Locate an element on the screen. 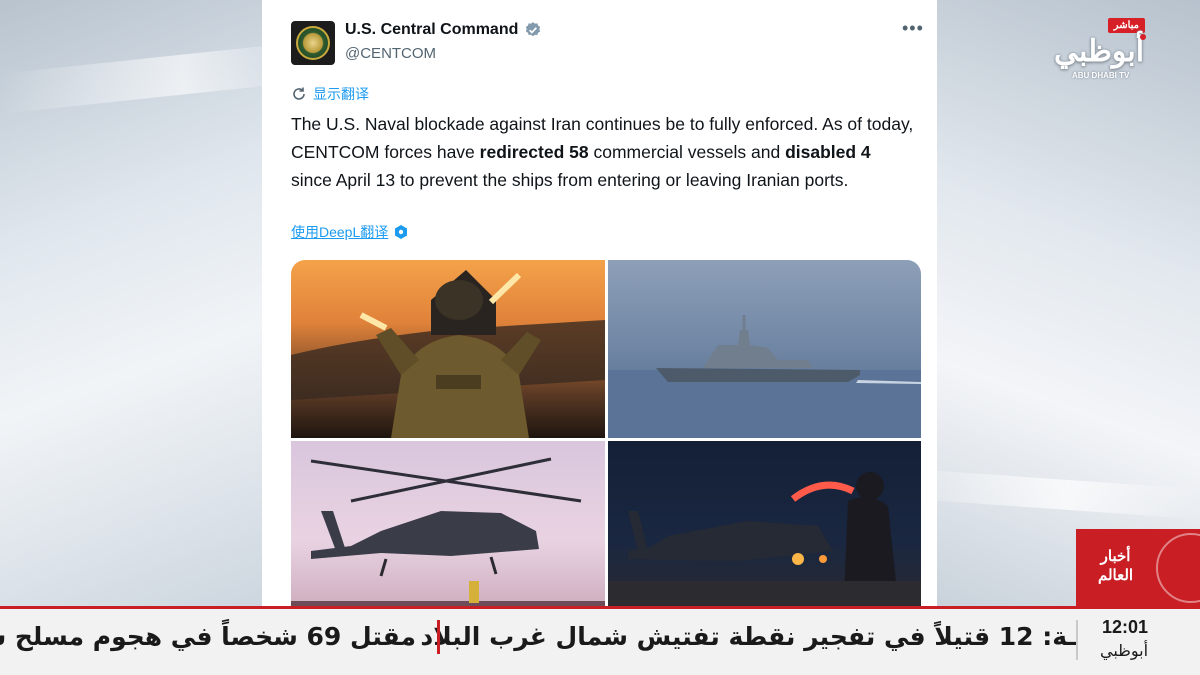 The image size is (1200, 675). world-news-line2: العالم is located at coordinates (1116, 575).